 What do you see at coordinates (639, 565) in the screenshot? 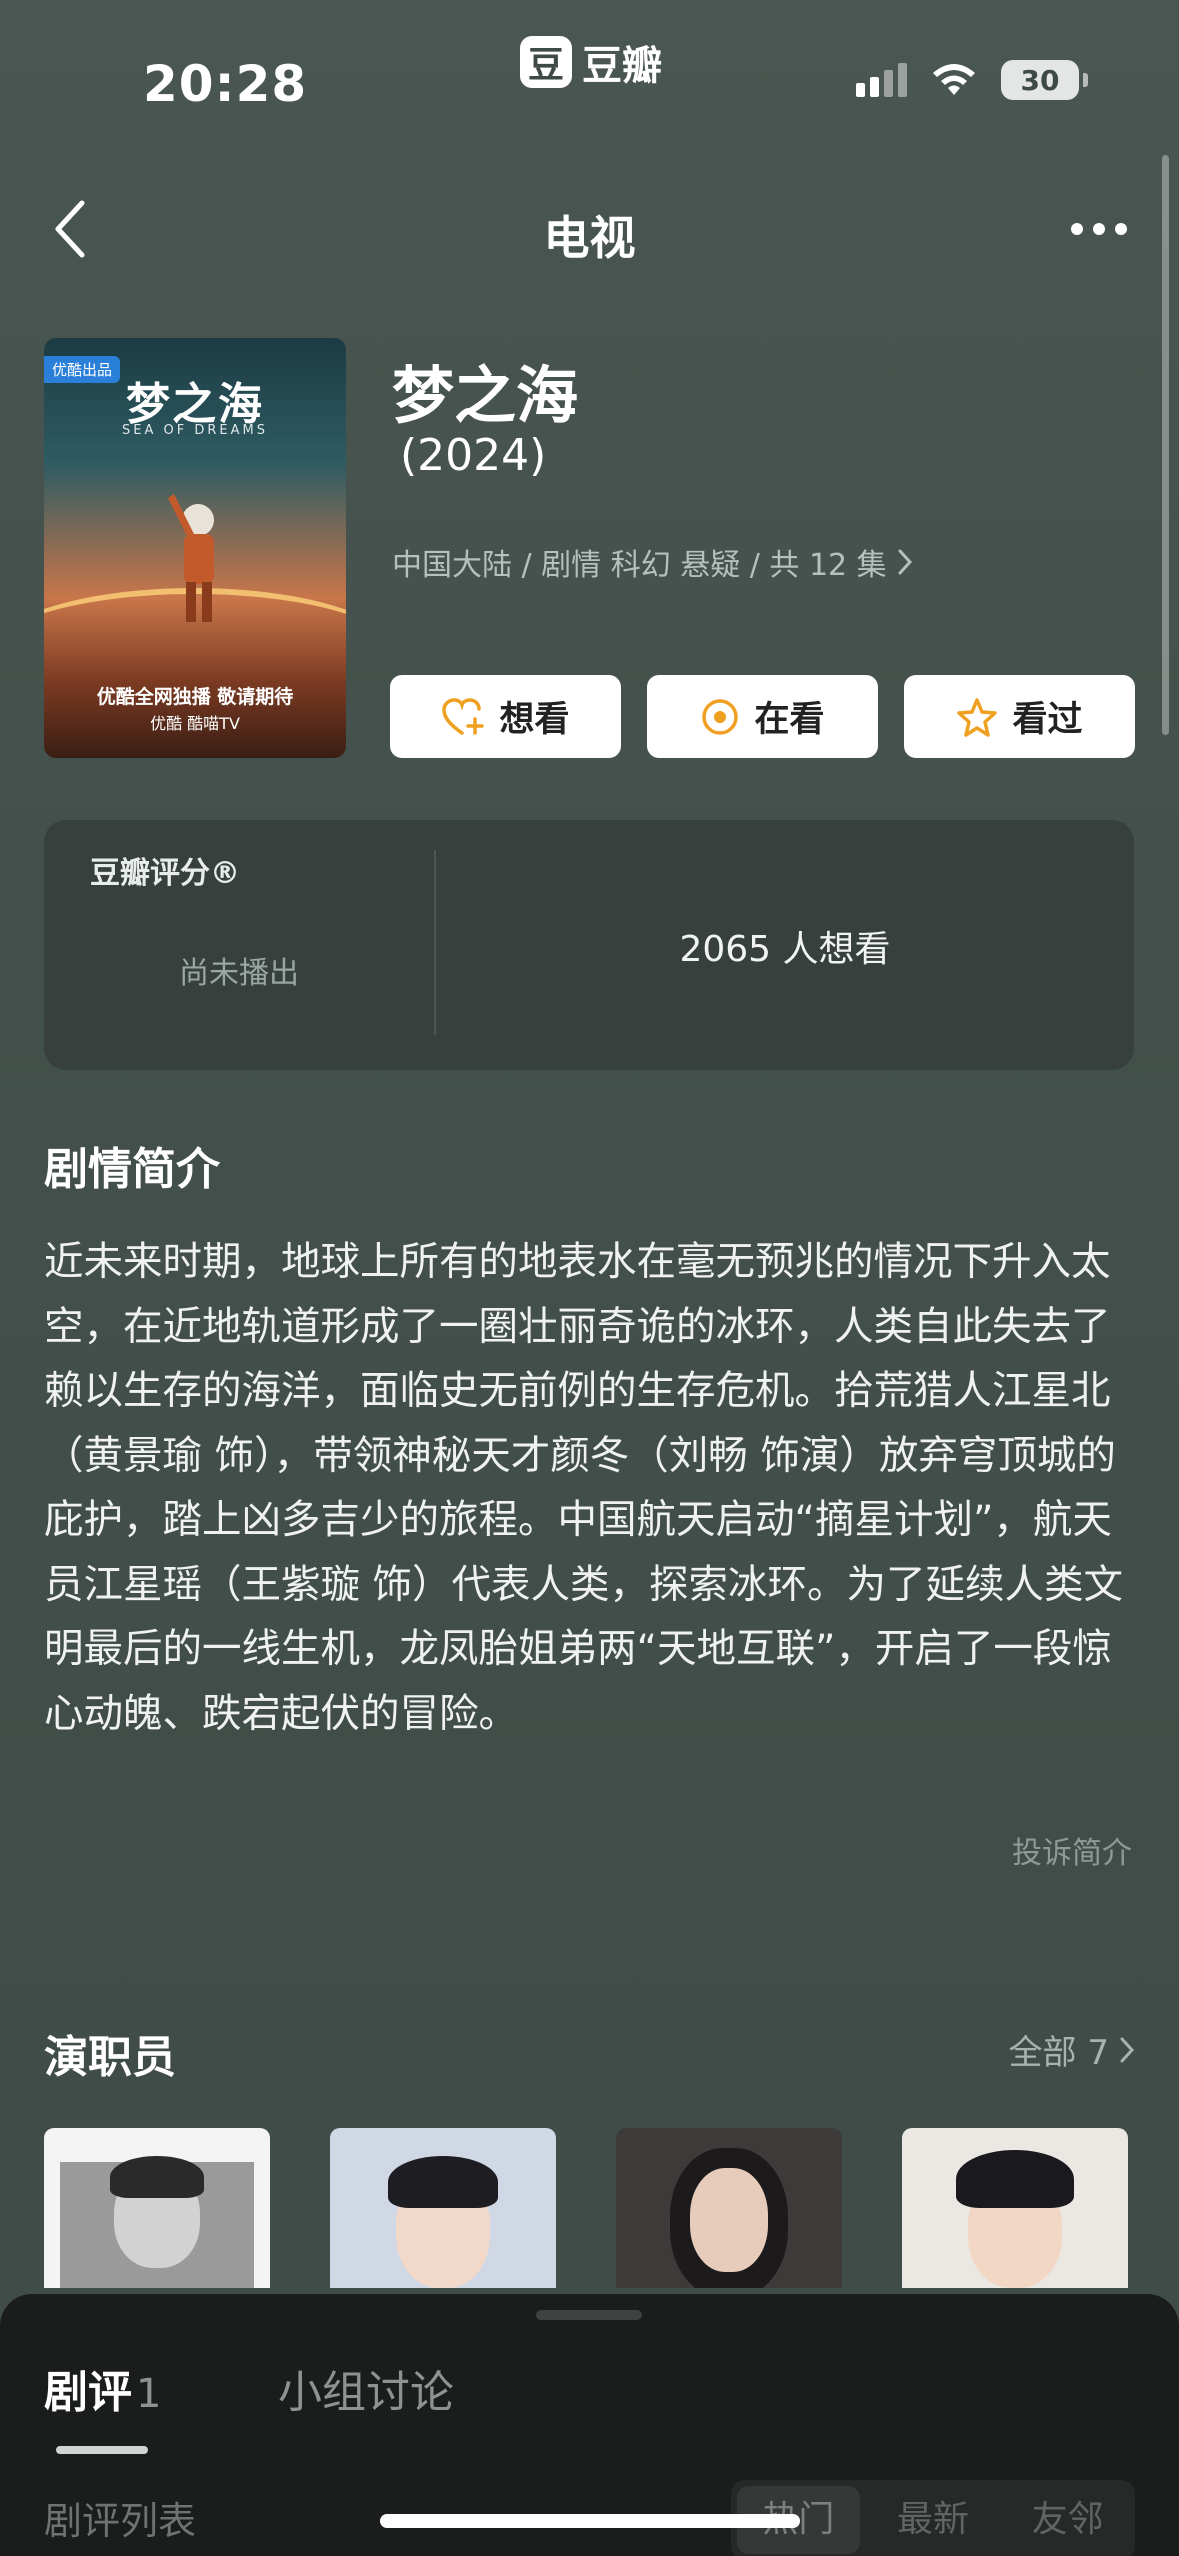
I see `show-meta-text: 中国大陆 / 剧情 科幻 悬疑 / 共 12 集` at bounding box center [639, 565].